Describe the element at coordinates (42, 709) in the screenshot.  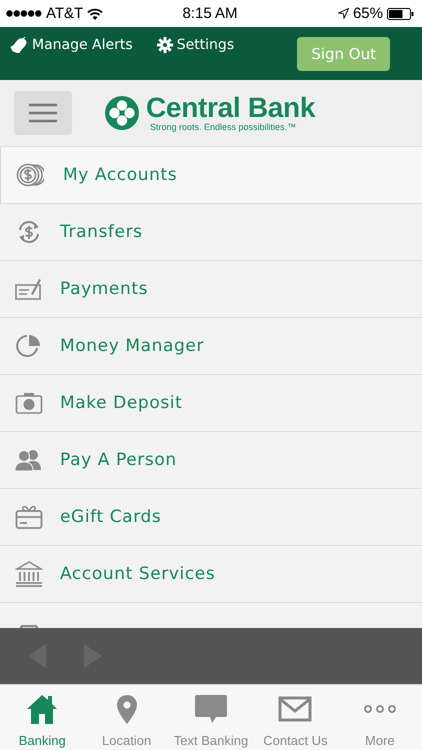
I see `home-icon` at that location.